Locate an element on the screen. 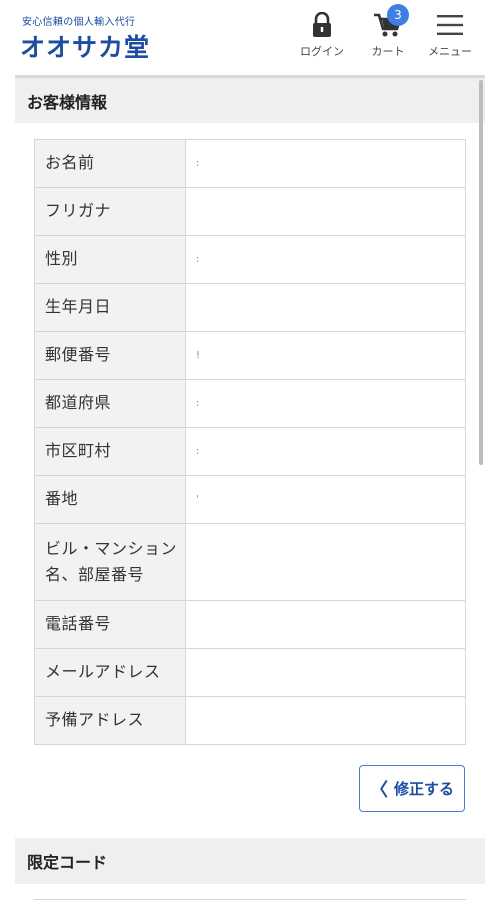  row-value-city: : is located at coordinates (325, 451).